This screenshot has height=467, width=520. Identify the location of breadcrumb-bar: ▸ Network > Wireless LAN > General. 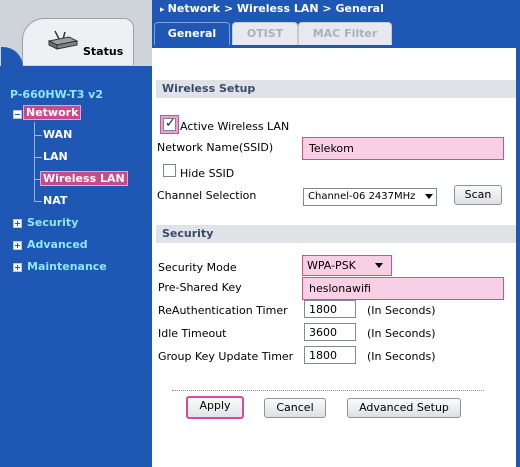
(336, 10).